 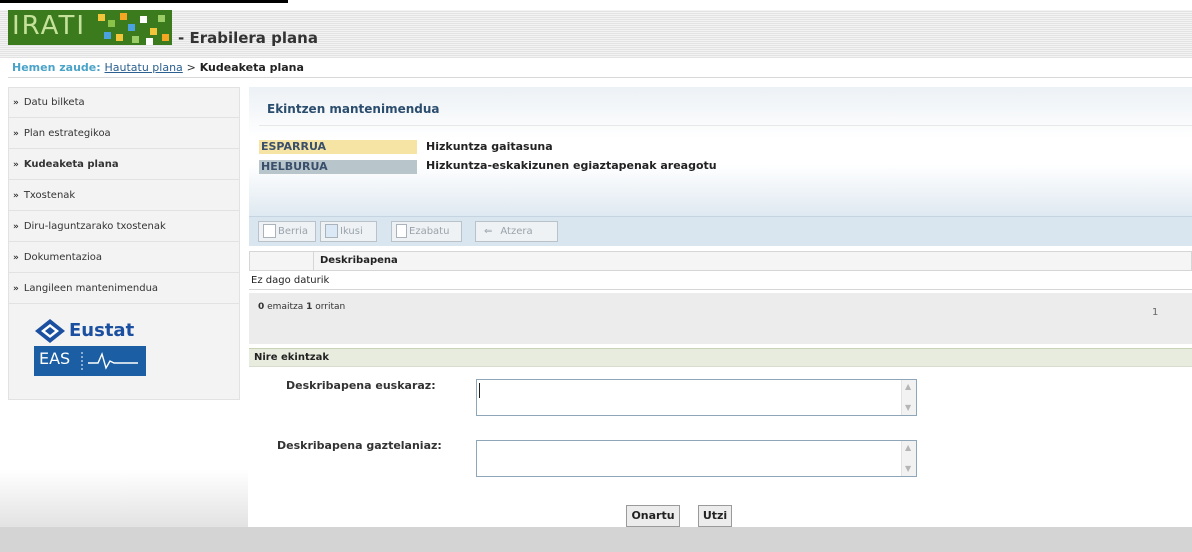 I want to click on top-border-line, so click(x=144, y=1).